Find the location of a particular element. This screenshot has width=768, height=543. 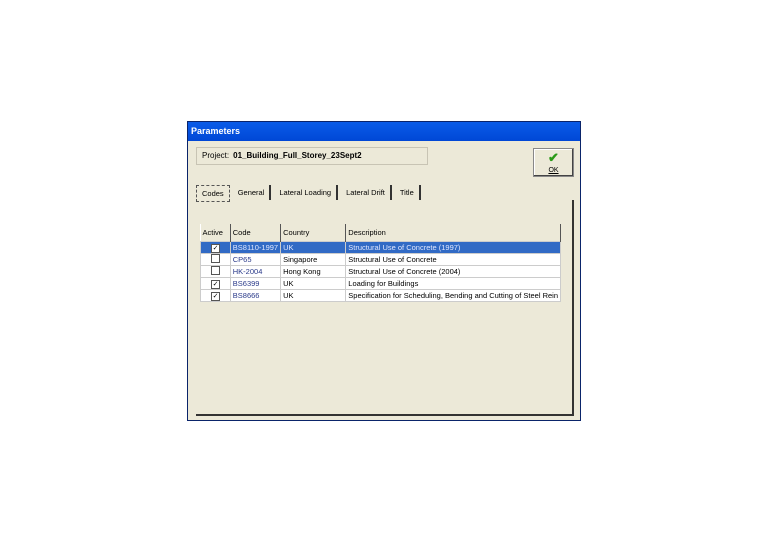

header-active: Active is located at coordinates (215, 233).